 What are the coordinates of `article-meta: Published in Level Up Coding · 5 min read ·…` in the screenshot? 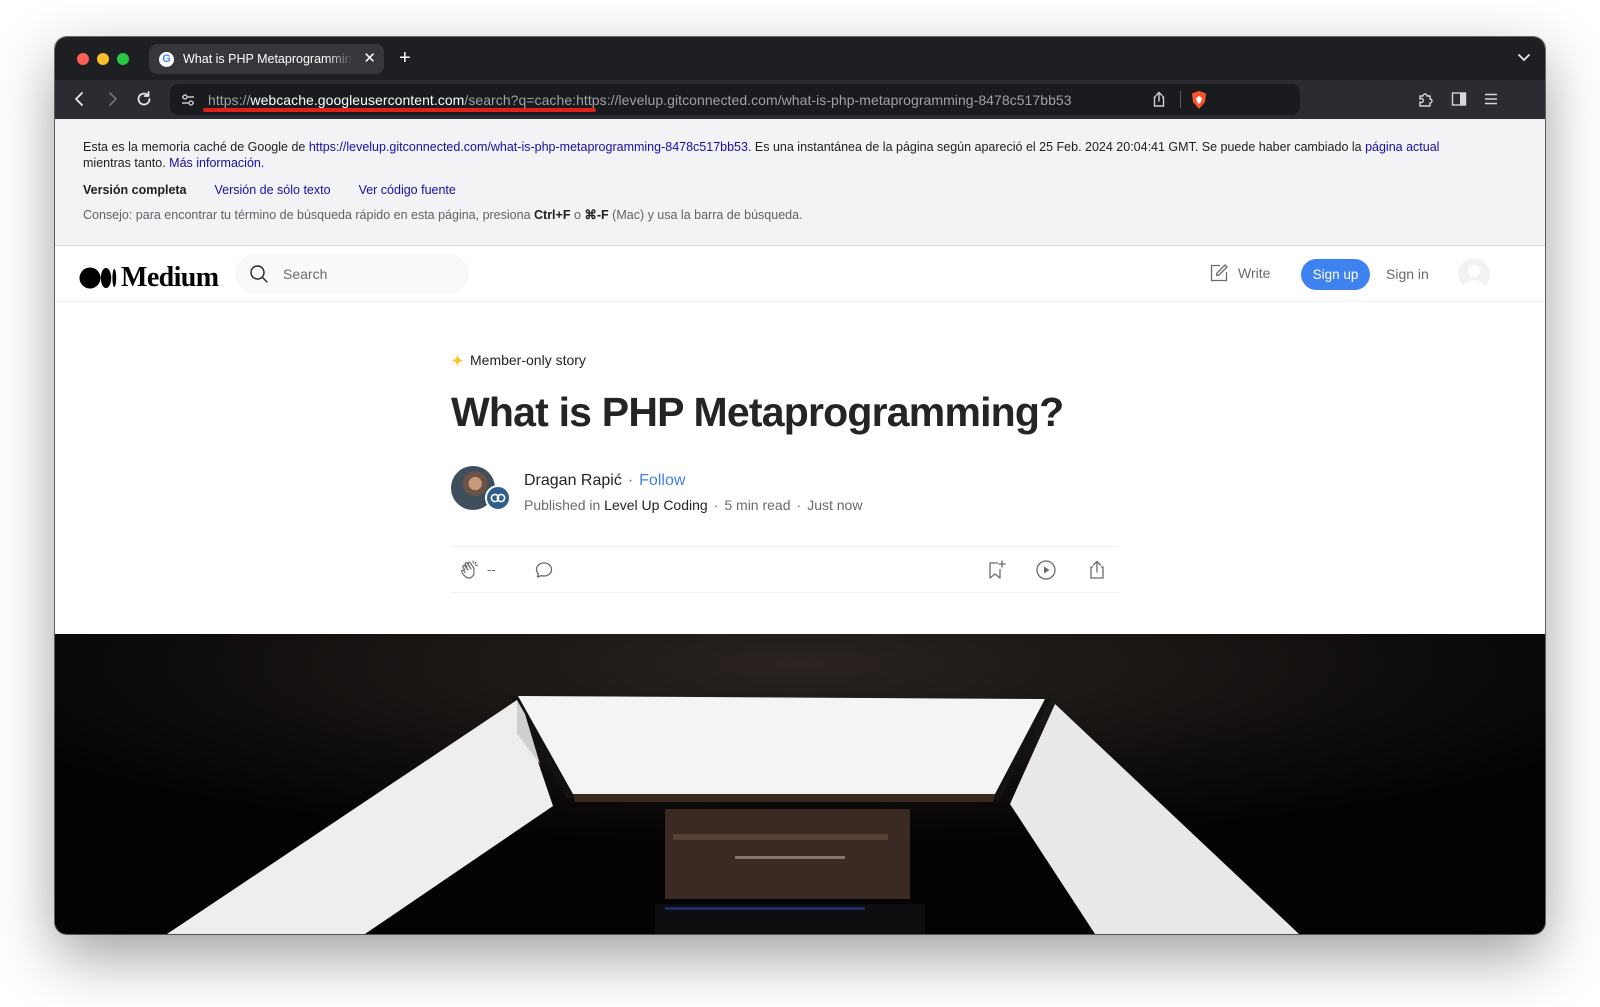 It's located at (693, 505).